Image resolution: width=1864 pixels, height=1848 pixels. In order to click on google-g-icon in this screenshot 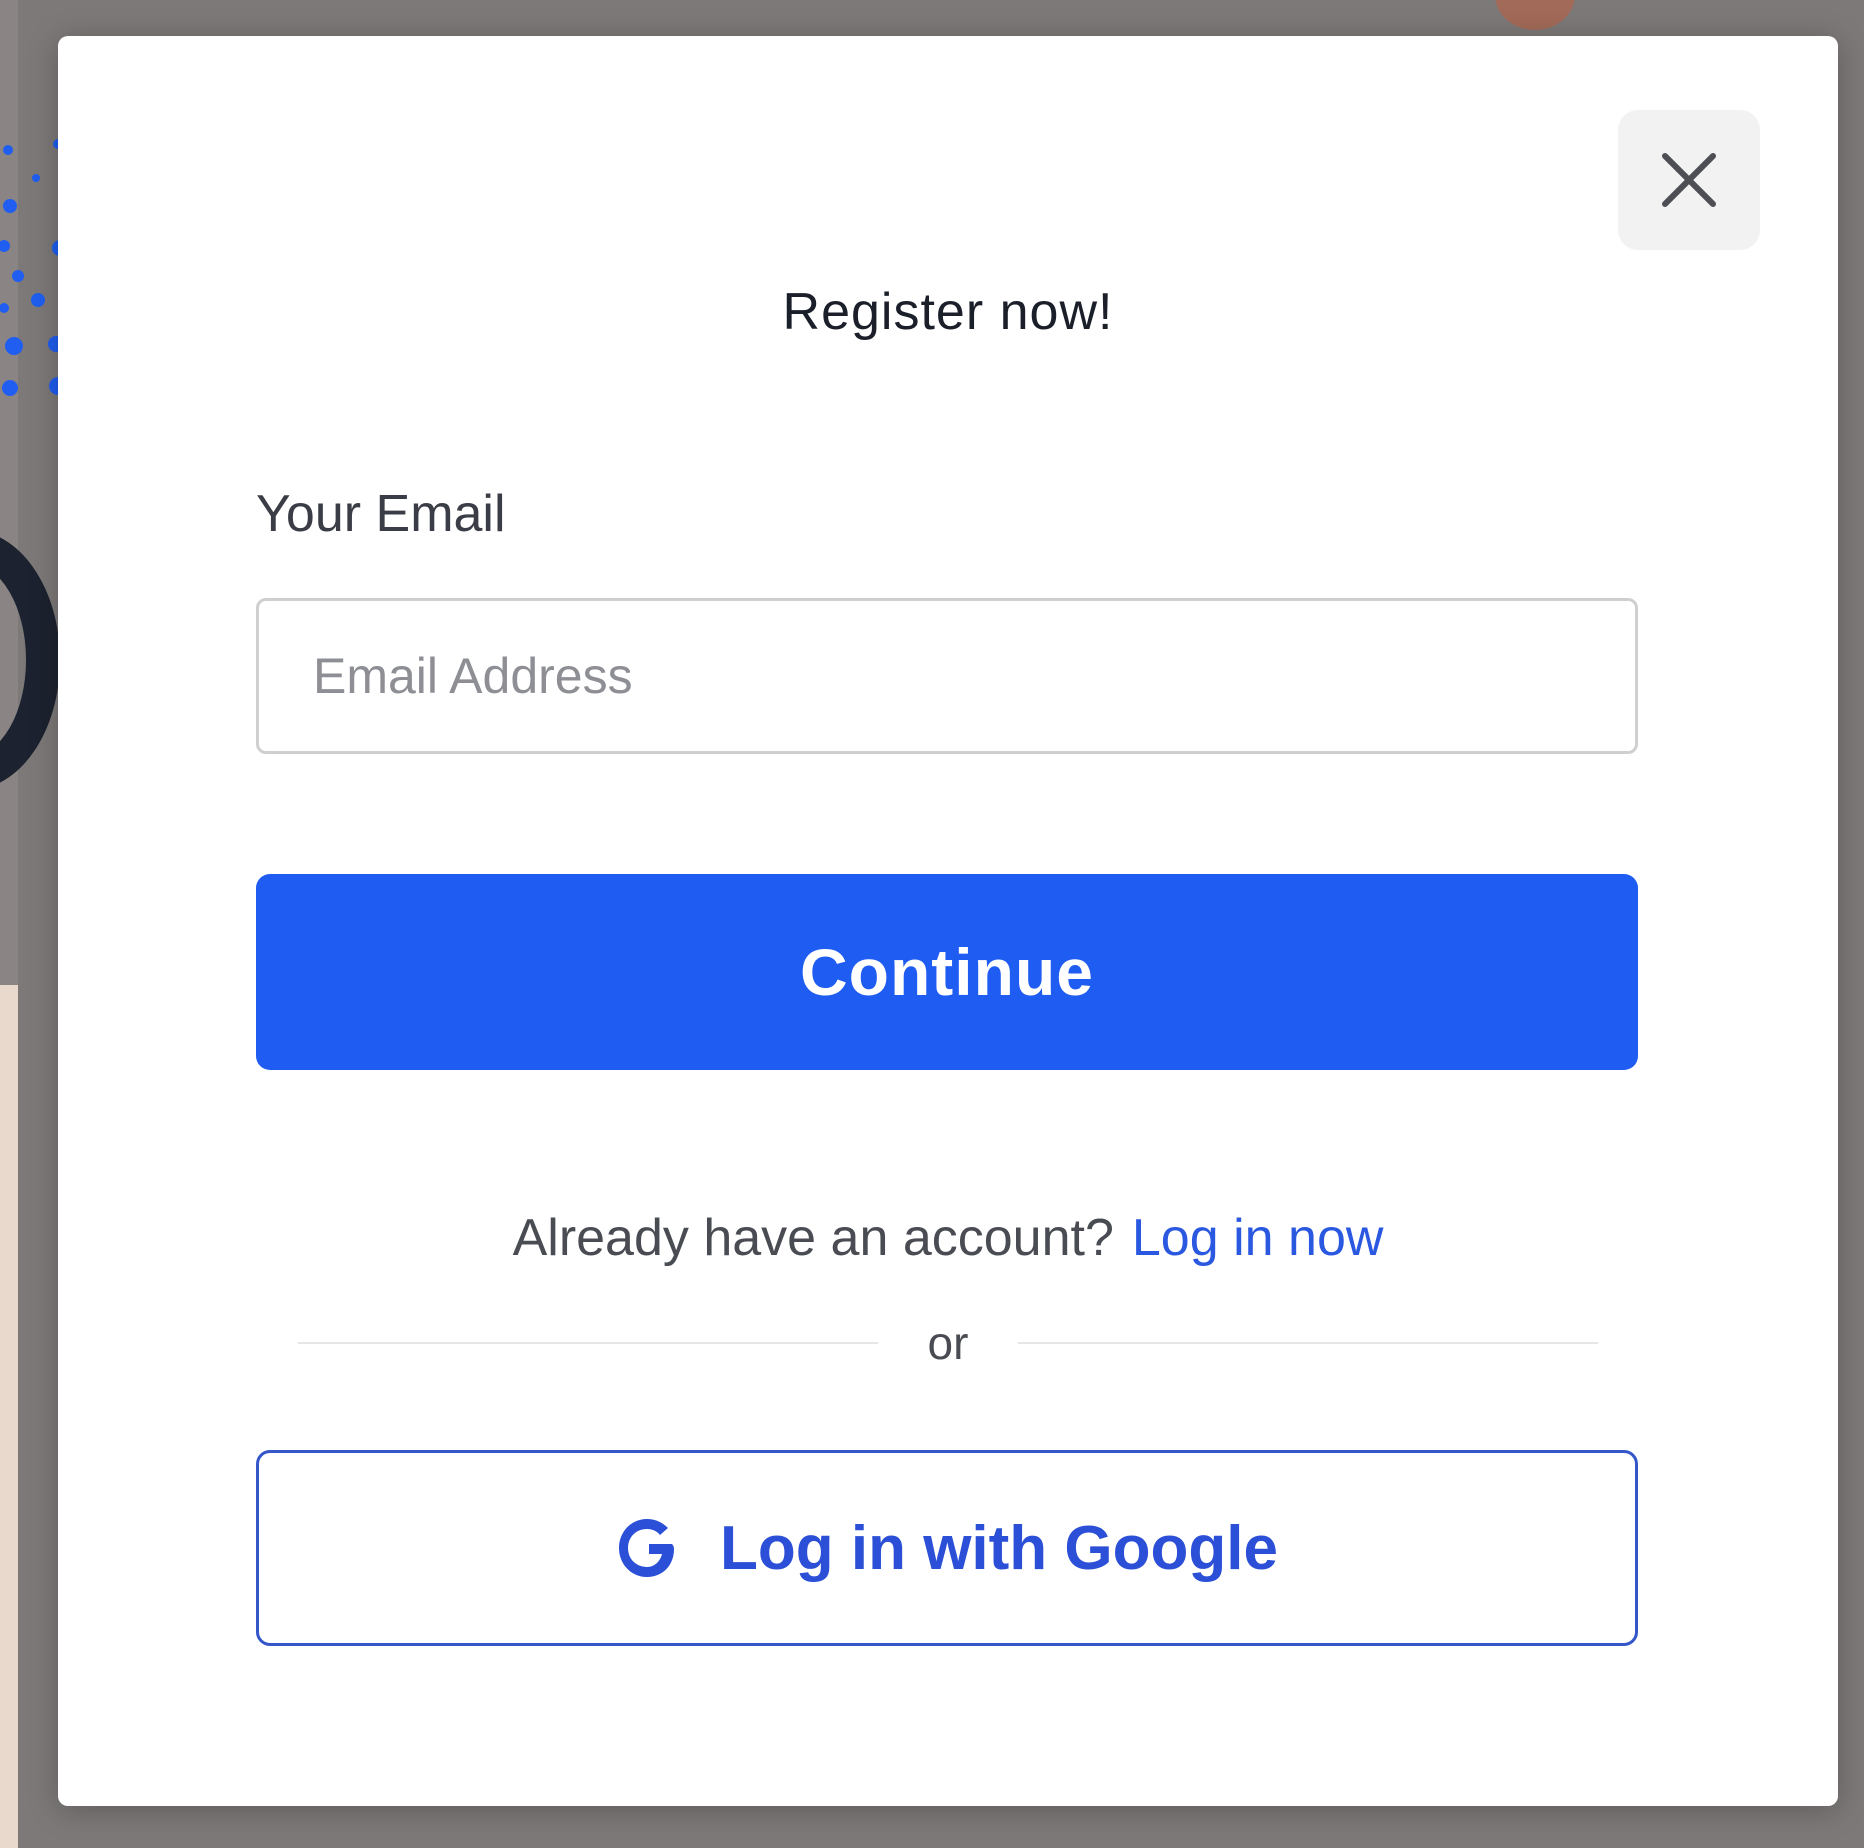, I will do `click(648, 1548)`.